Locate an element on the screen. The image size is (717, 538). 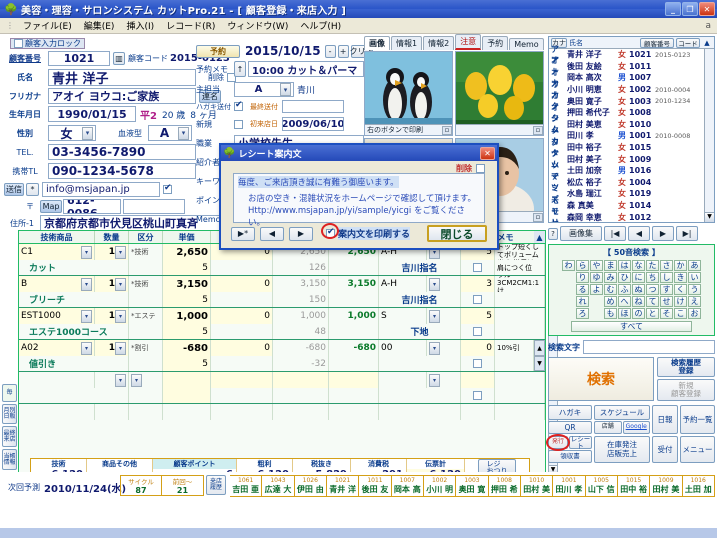
restore-button: ❐ is located at coordinates (690, 9).